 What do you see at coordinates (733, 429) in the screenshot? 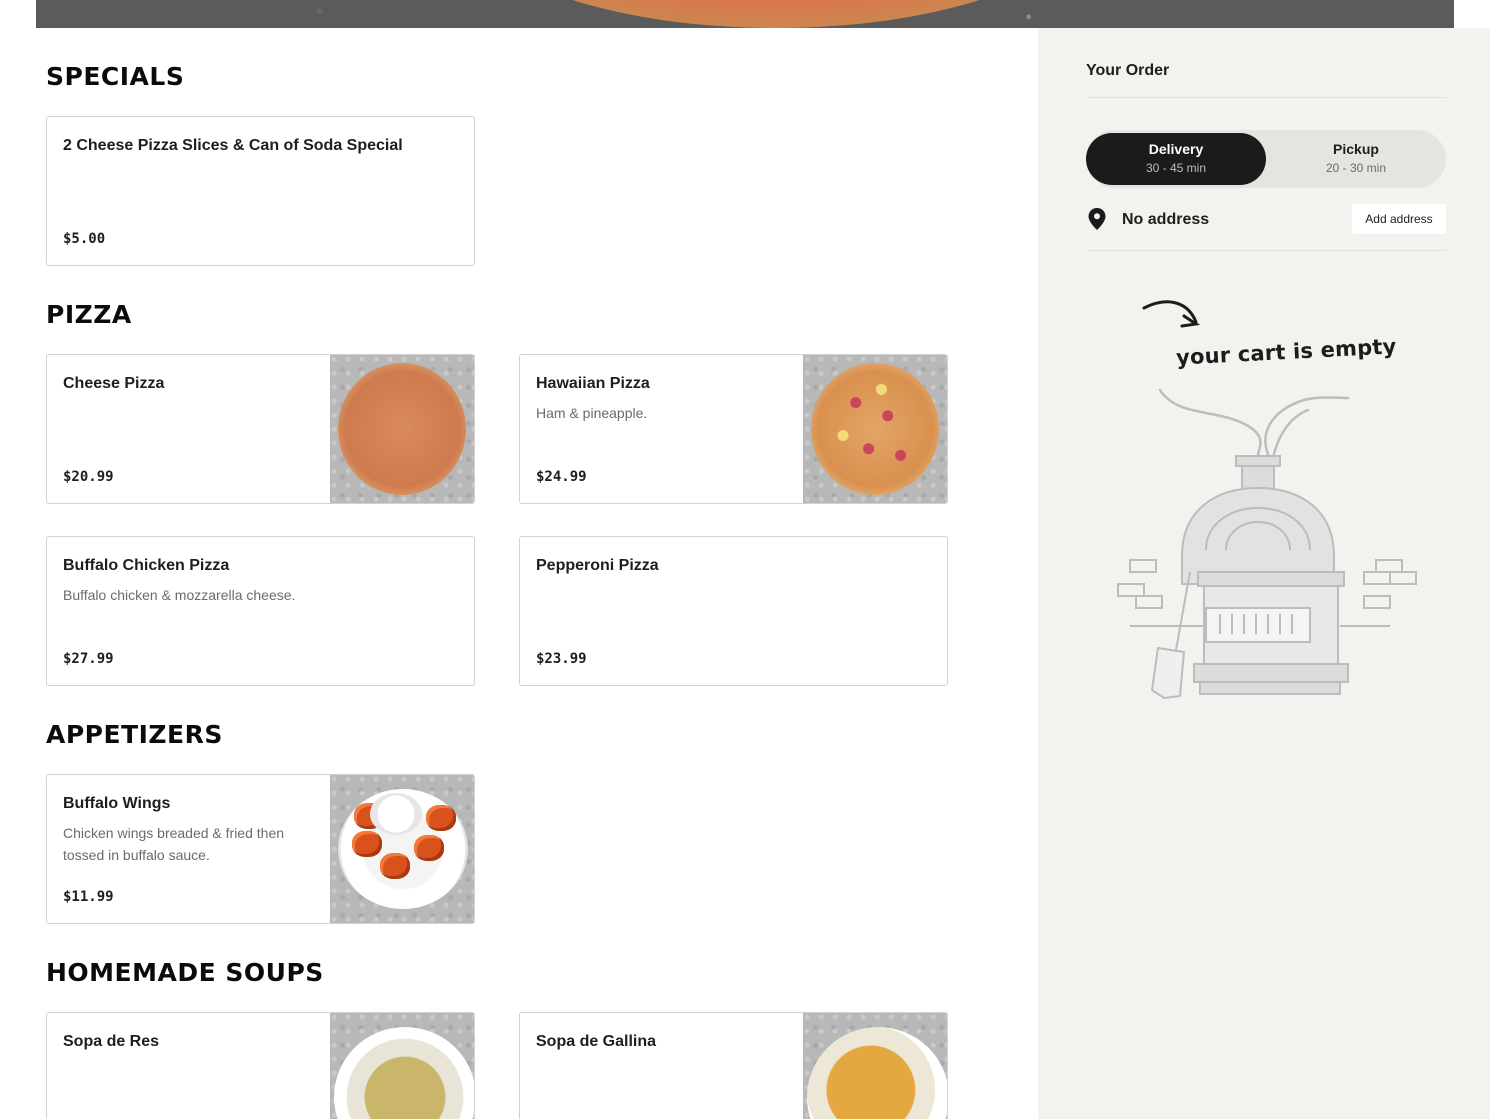
I see `menu-item-card: Hawaiian Pizza Ham & pineapple. $24.99` at bounding box center [733, 429].